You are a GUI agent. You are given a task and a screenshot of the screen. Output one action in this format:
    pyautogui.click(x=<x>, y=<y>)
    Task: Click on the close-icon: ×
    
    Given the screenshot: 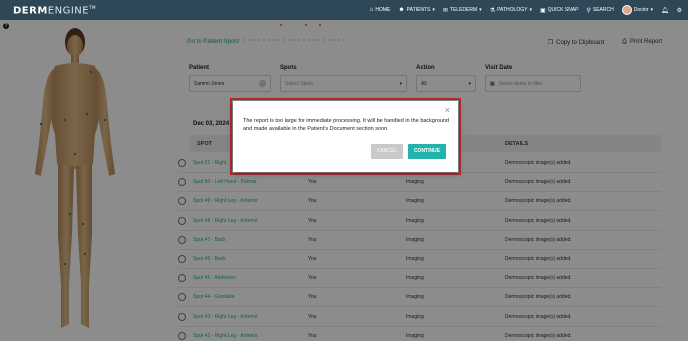 What is the action you would take?
    pyautogui.click(x=447, y=110)
    